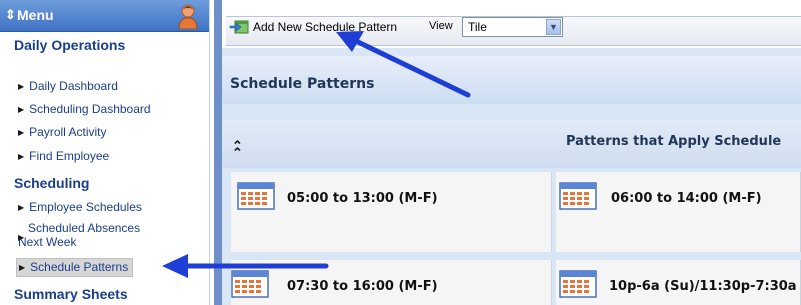 Image resolution: width=801 pixels, height=305 pixels. What do you see at coordinates (68, 132) in the screenshot?
I see `nav-item-label: Payroll Activity` at bounding box center [68, 132].